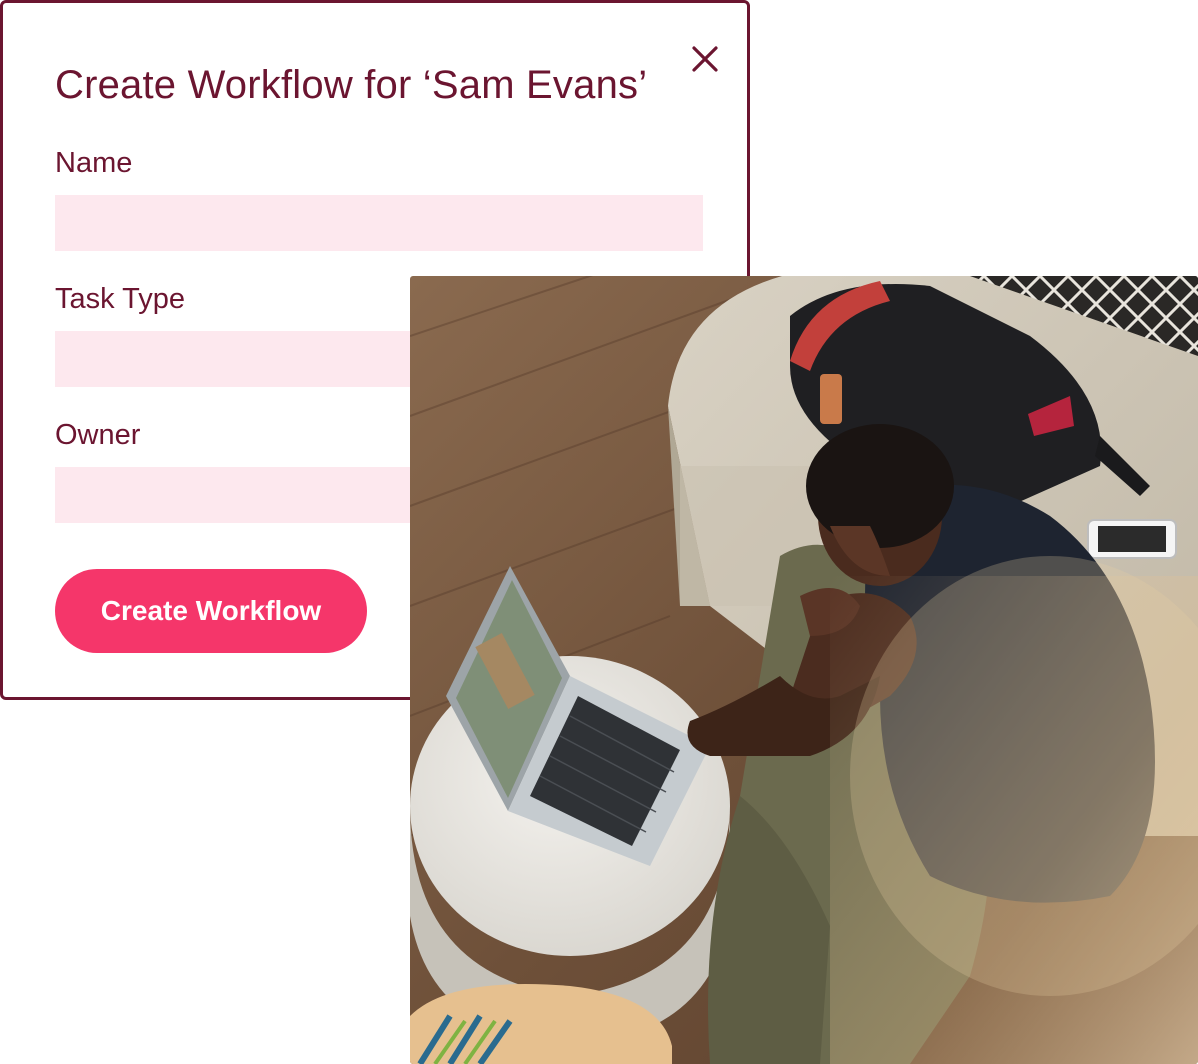  What do you see at coordinates (94, 163) in the screenshot?
I see `name-label: Name` at bounding box center [94, 163].